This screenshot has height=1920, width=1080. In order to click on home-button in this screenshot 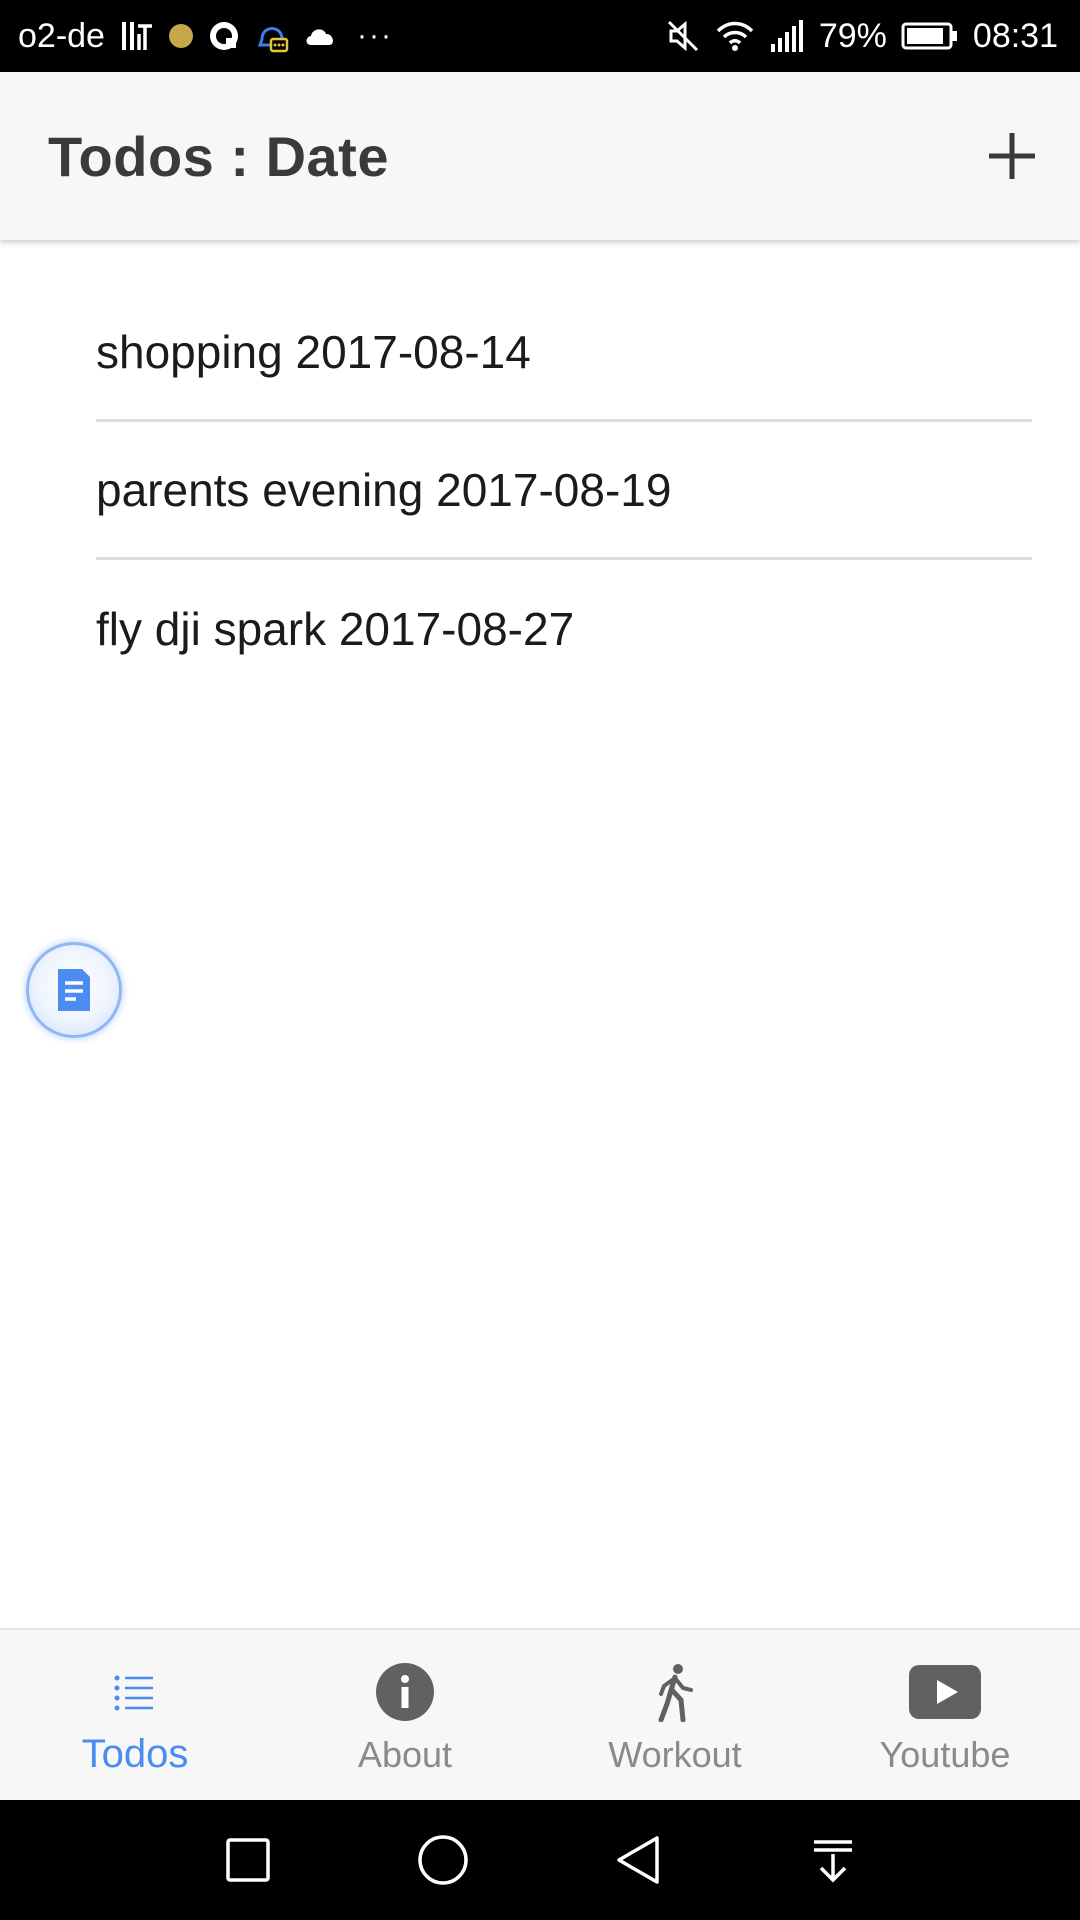, I will do `click(443, 1860)`.